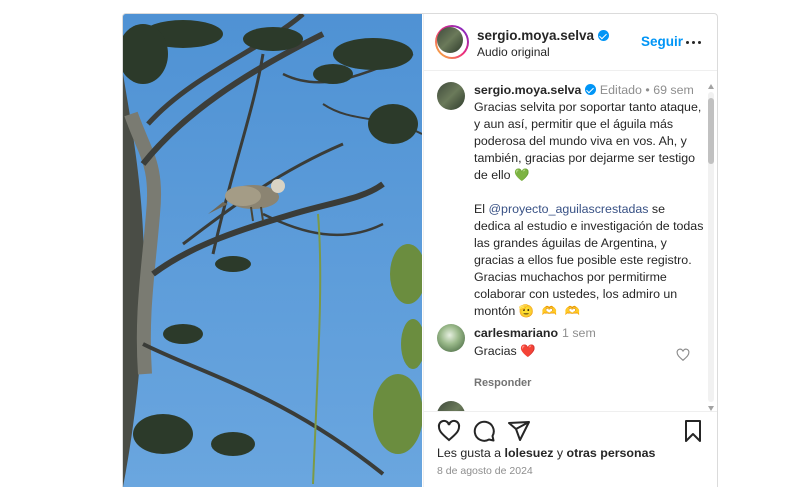 This screenshot has width=800, height=487. What do you see at coordinates (519, 431) in the screenshot?
I see `send-icon` at bounding box center [519, 431].